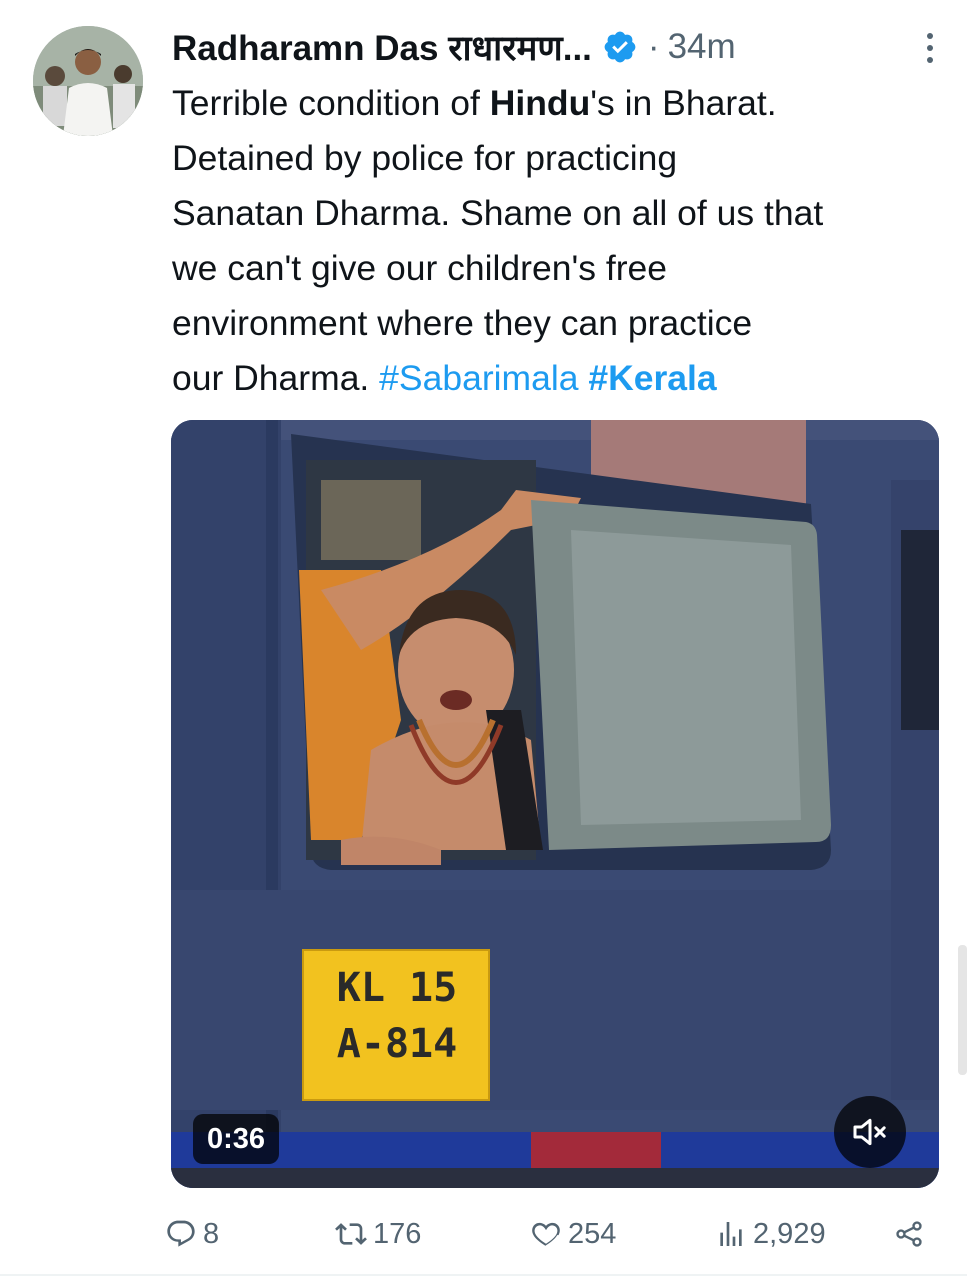 The height and width of the screenshot is (1280, 967). I want to click on avatar, so click(88, 81).